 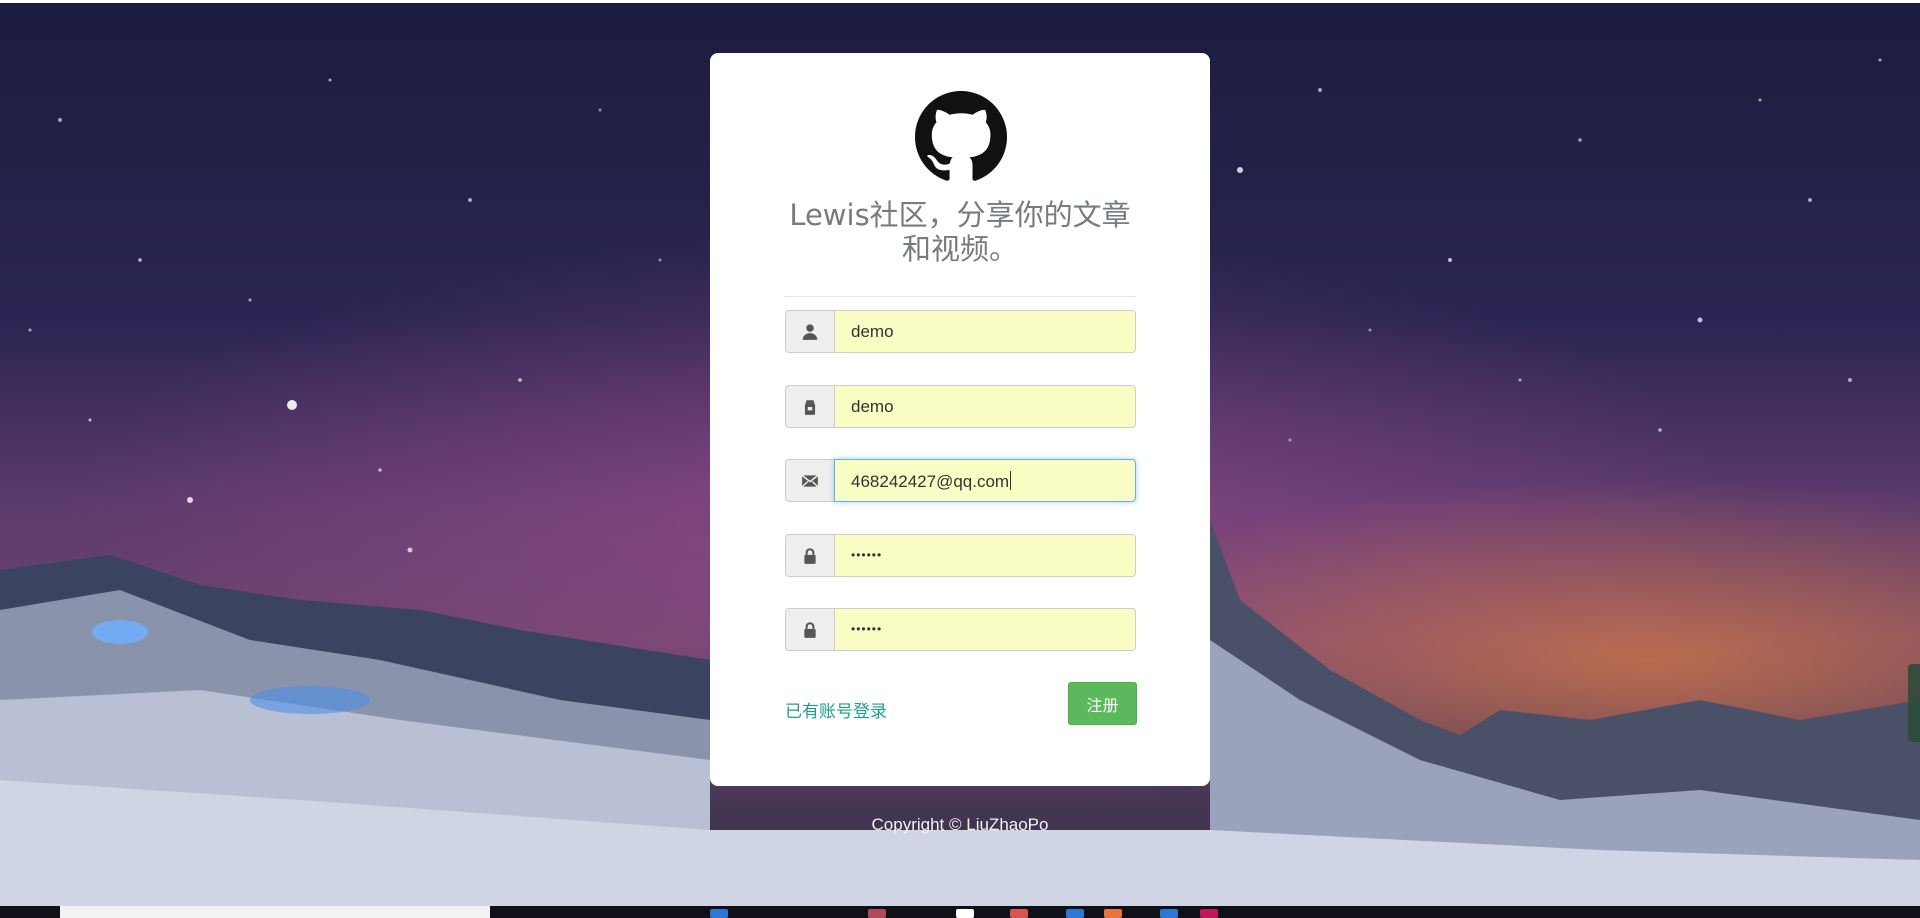 What do you see at coordinates (1914, 703) in the screenshot?
I see `side-widget-handle` at bounding box center [1914, 703].